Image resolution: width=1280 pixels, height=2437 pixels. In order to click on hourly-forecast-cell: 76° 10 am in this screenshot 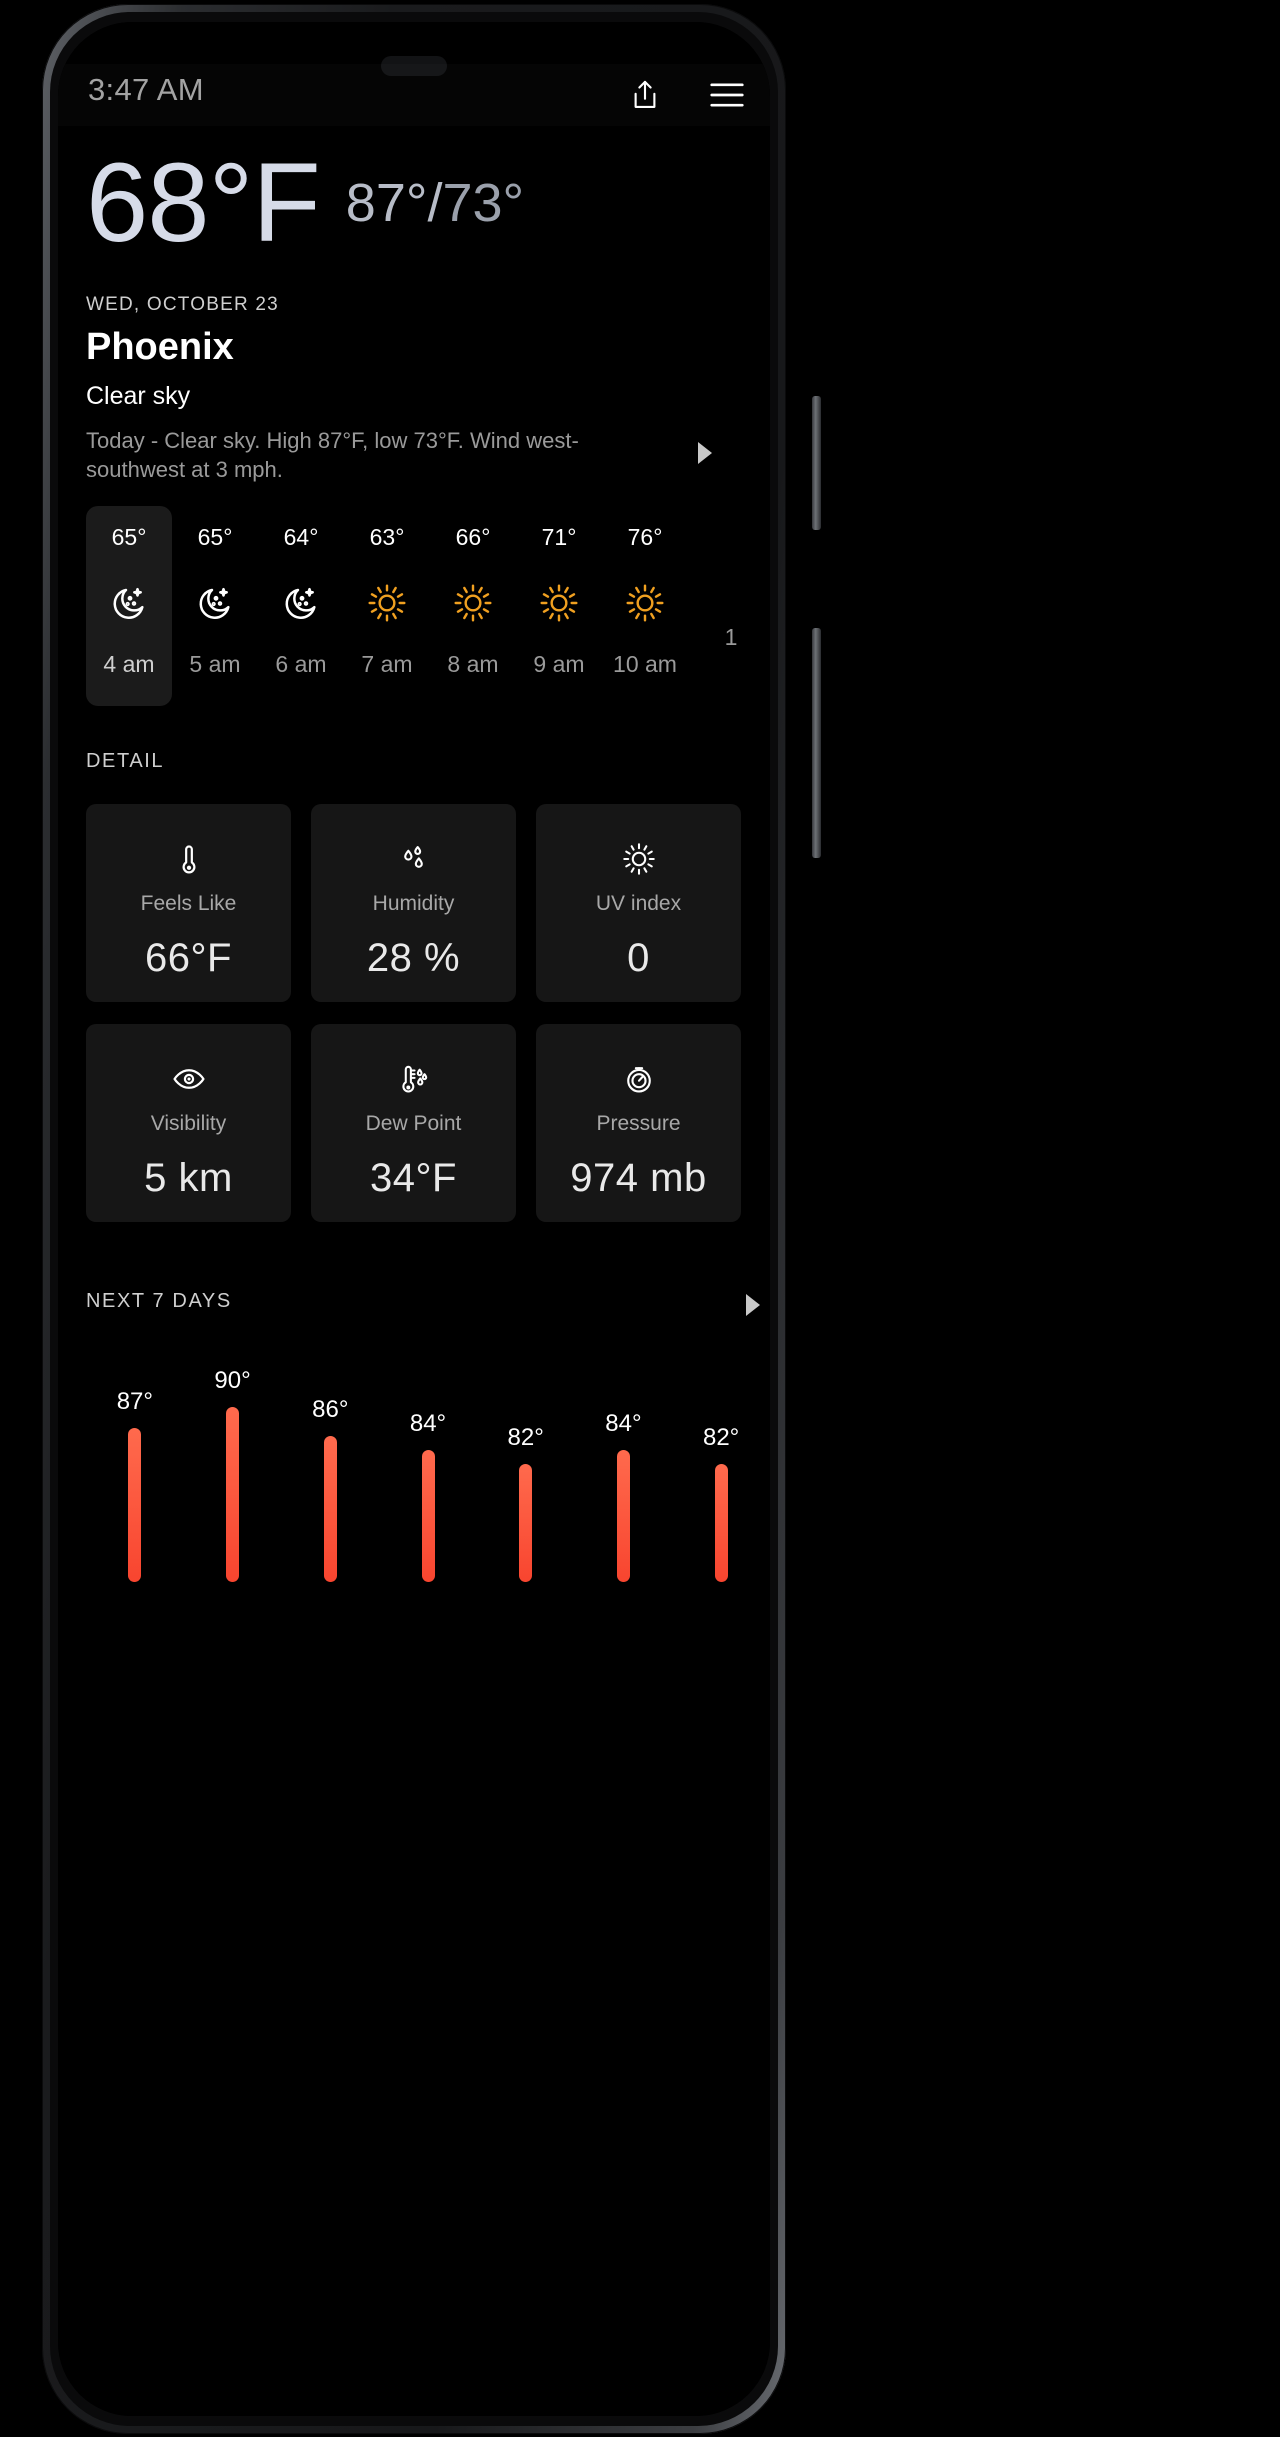, I will do `click(645, 606)`.